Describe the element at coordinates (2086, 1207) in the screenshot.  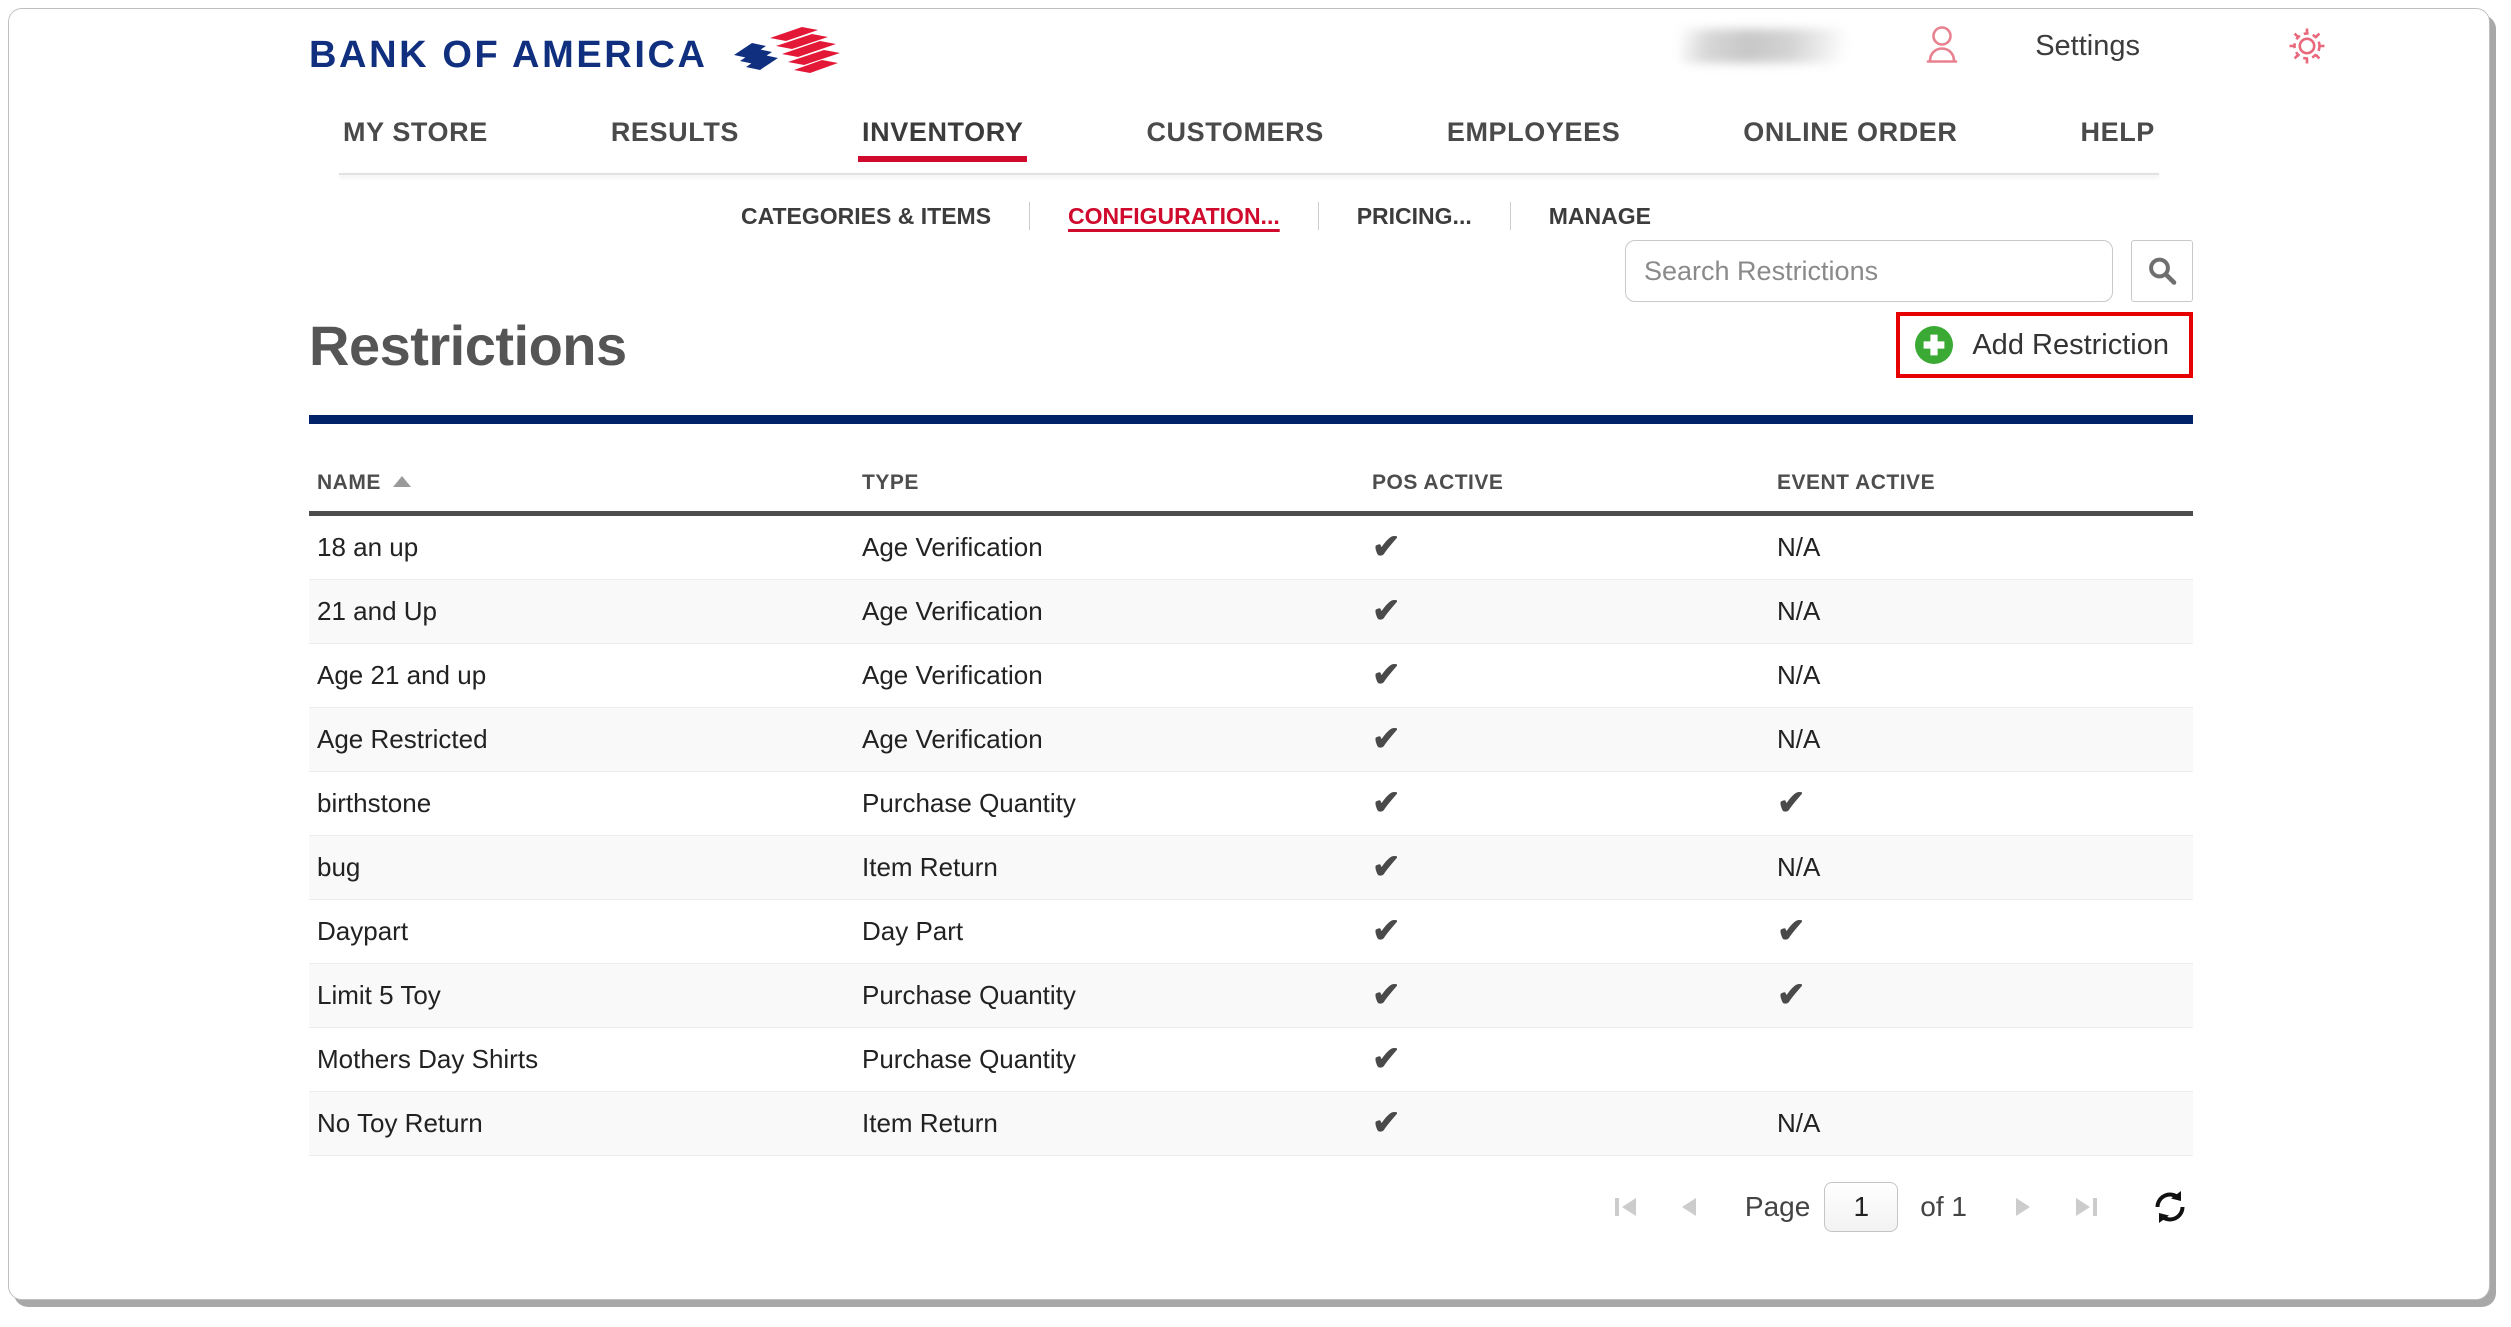
I see `last-page-button` at that location.